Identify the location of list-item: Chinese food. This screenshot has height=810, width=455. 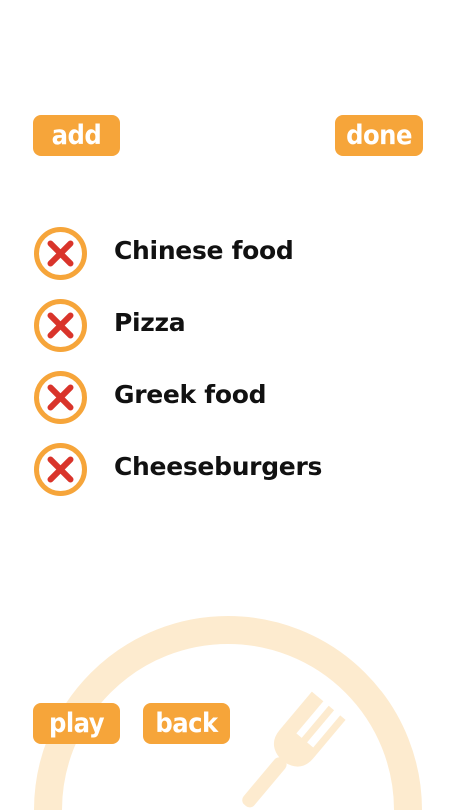
(227, 260).